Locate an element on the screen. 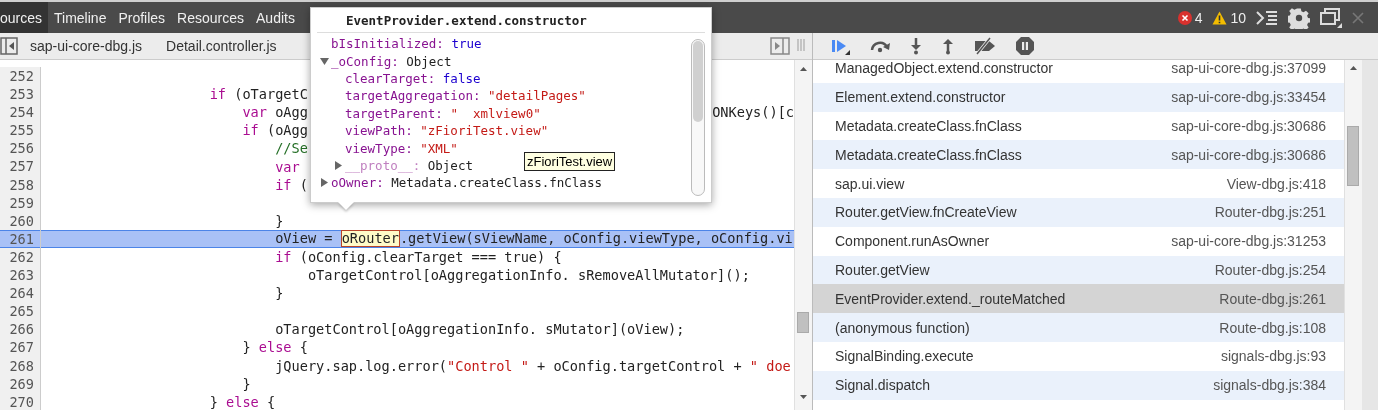  line-number: 265 is located at coordinates (20, 311).